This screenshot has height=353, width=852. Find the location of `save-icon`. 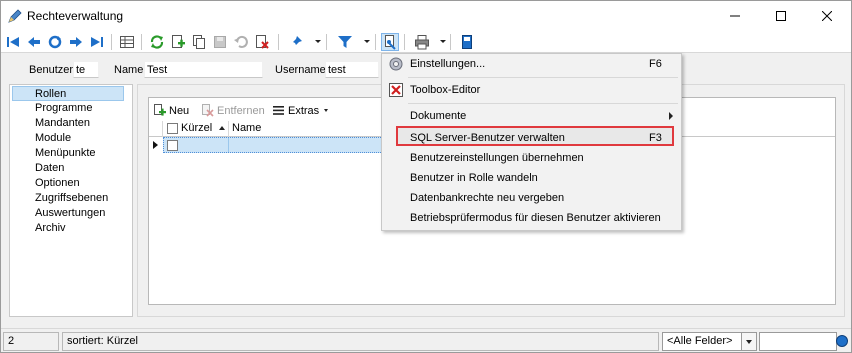

save-icon is located at coordinates (220, 42).